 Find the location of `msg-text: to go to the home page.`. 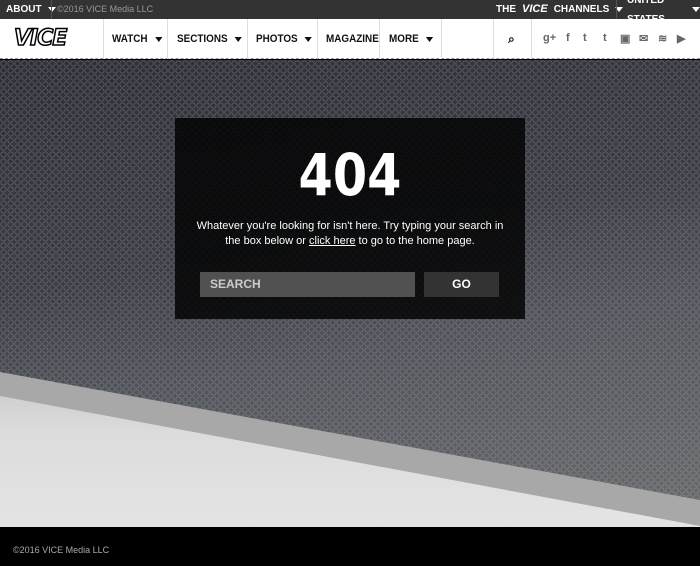

msg-text: to go to the home page. is located at coordinates (415, 241).